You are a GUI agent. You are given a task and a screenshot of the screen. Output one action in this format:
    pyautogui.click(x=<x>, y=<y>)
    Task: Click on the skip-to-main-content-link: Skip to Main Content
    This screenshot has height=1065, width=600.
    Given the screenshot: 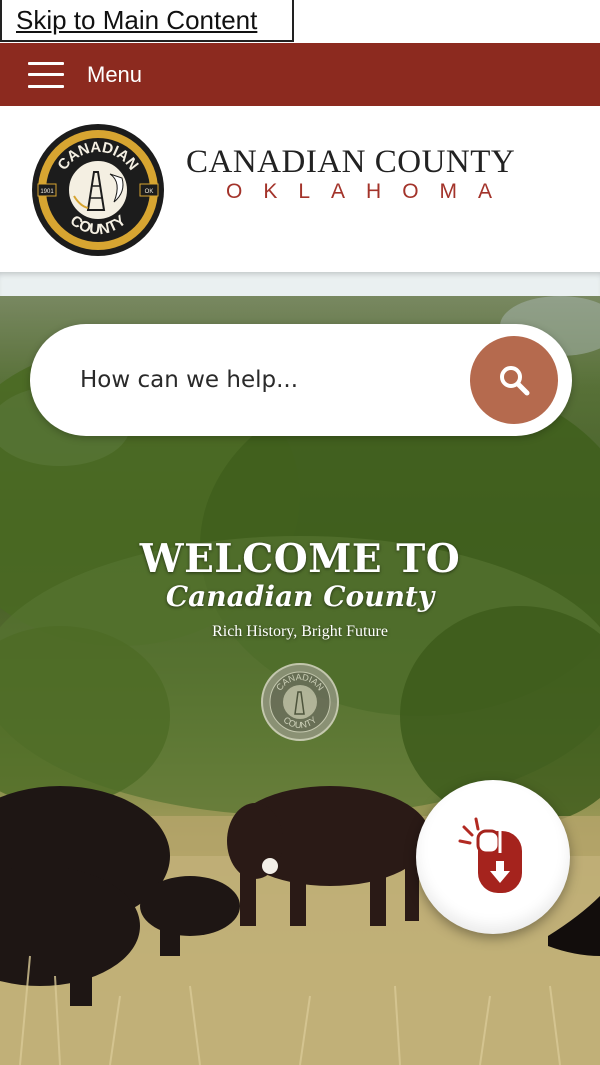 What is the action you would take?
    pyautogui.click(x=147, y=21)
    